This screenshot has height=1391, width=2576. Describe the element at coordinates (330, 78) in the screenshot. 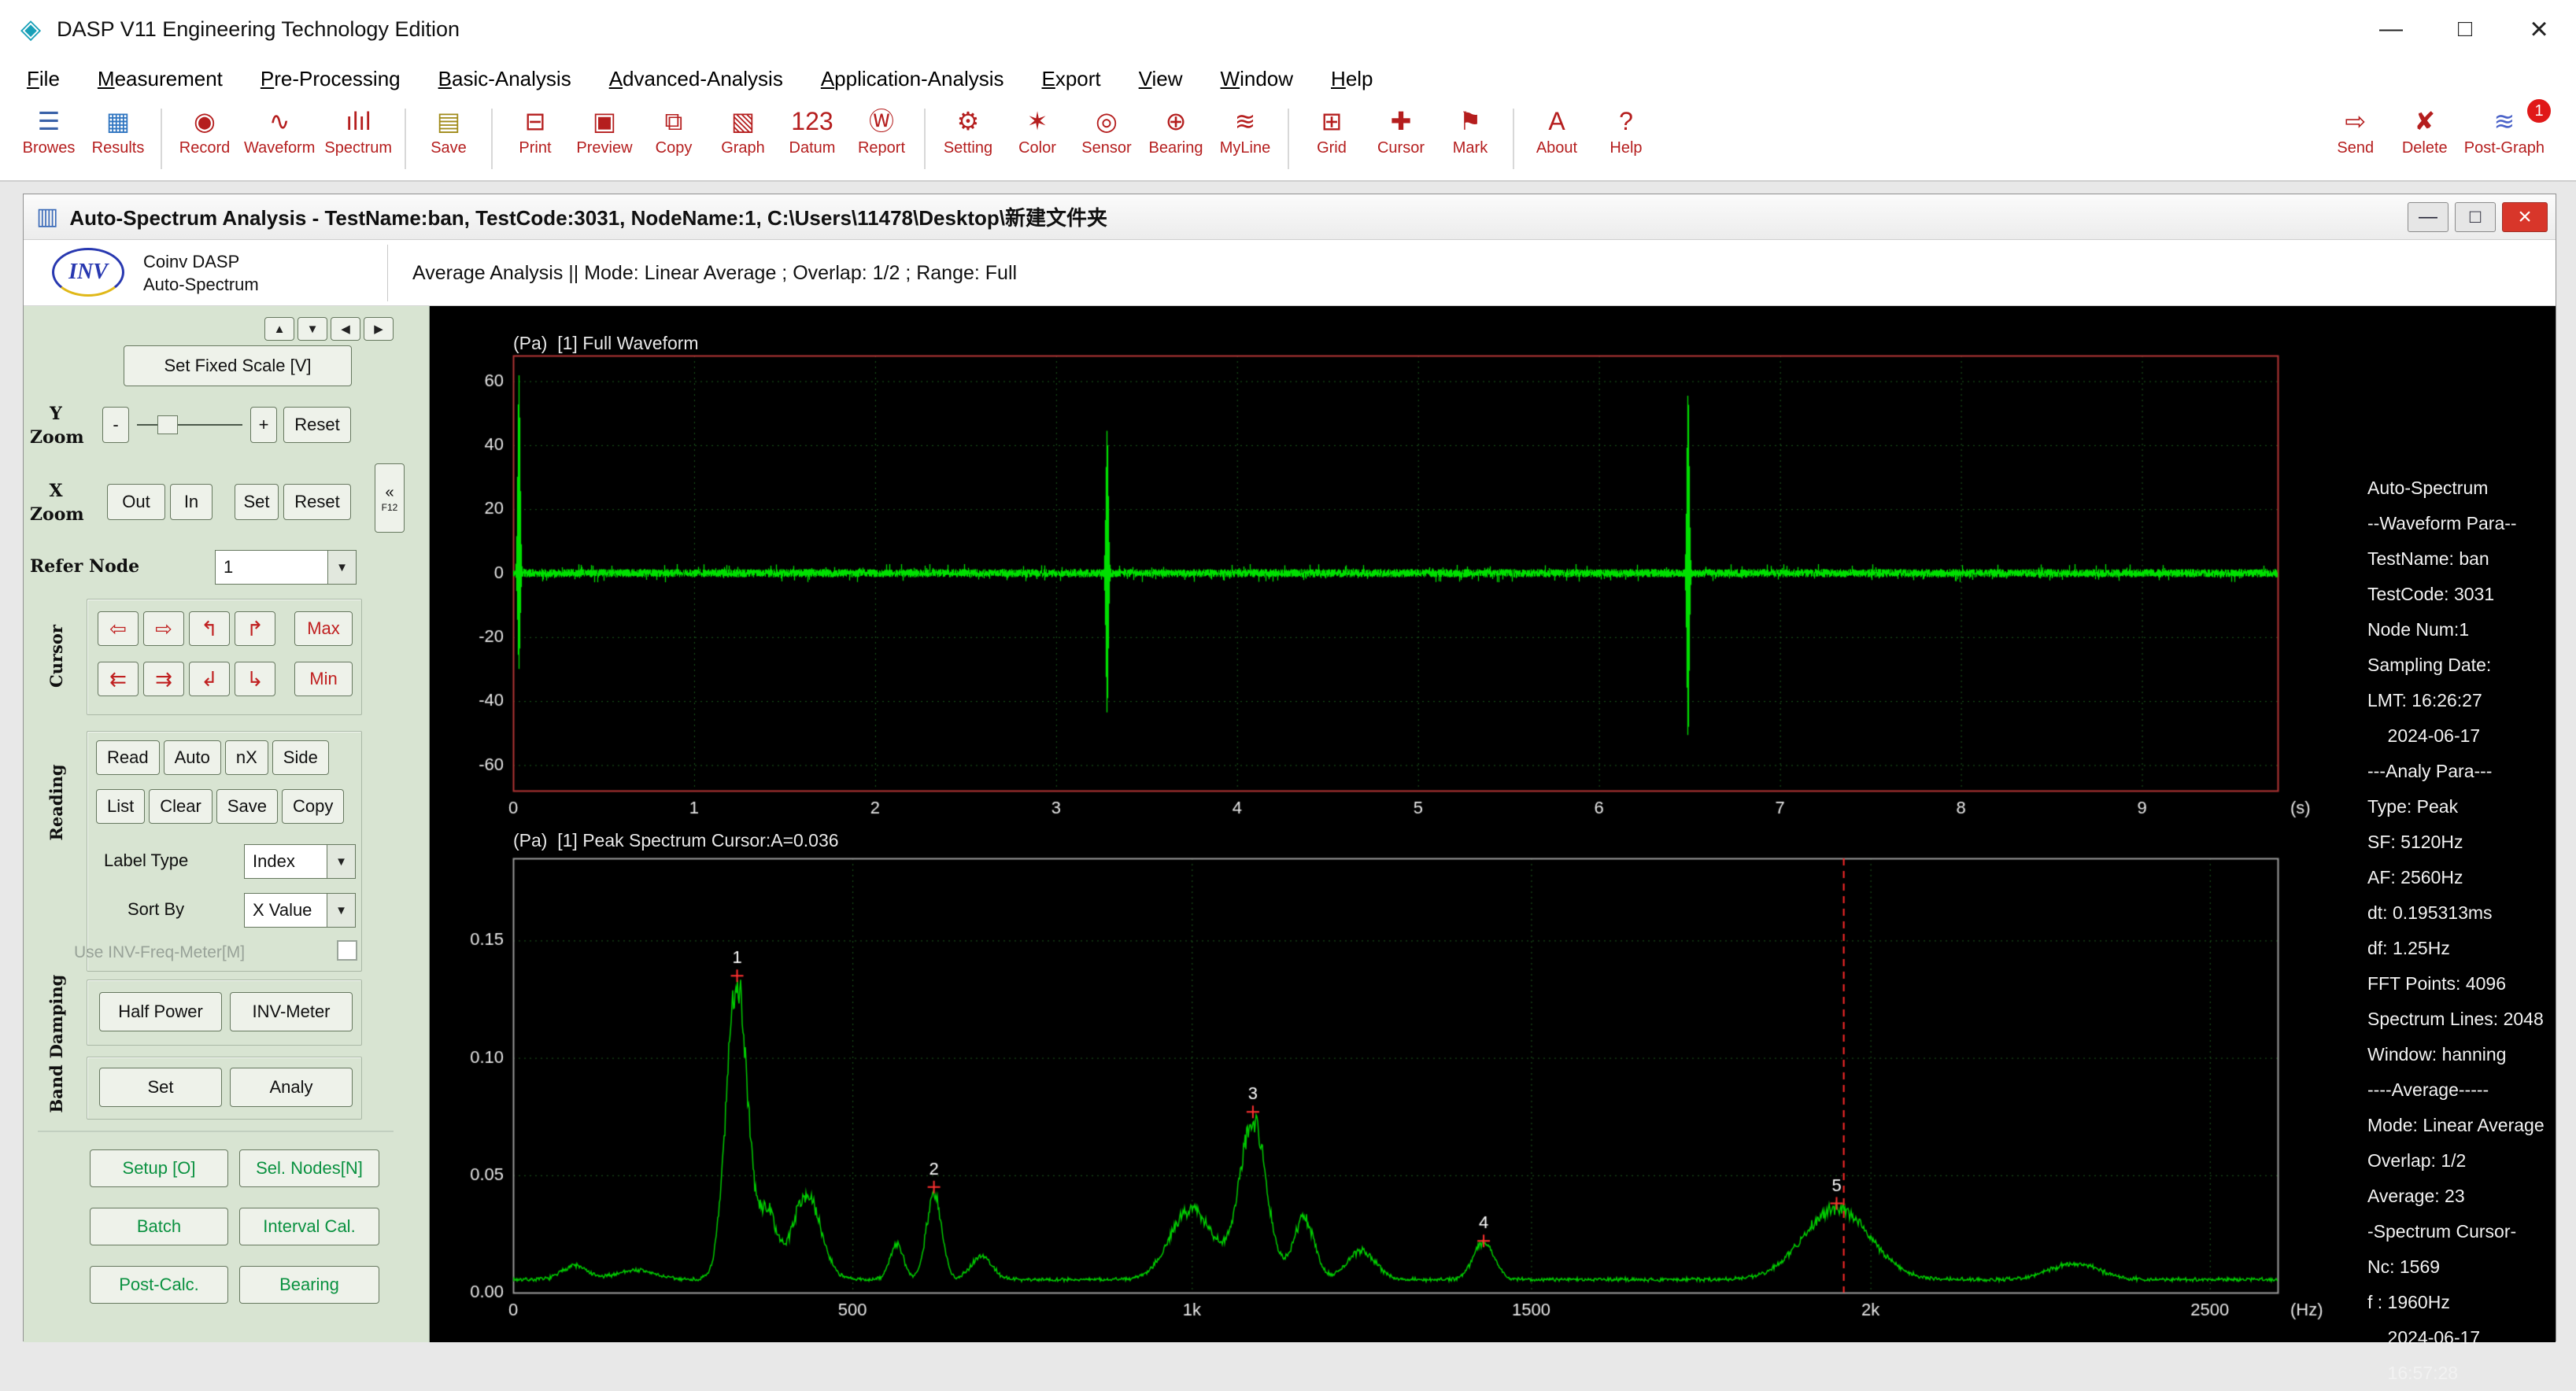

I see `menu-item: Pre-Processing` at that location.